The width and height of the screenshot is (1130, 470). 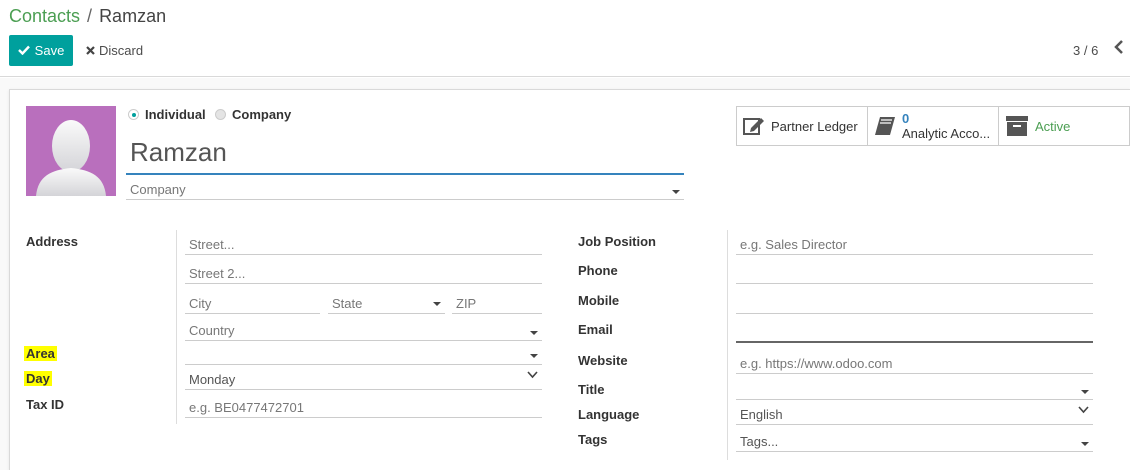 What do you see at coordinates (200, 303) in the screenshot?
I see `city-placeholder: City` at bounding box center [200, 303].